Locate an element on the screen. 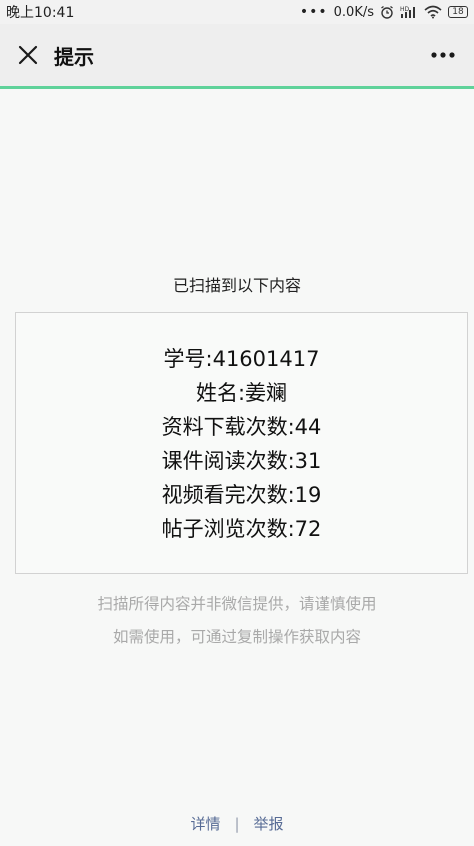 The image size is (474, 846). battery-level: 18 is located at coordinates (458, 12).